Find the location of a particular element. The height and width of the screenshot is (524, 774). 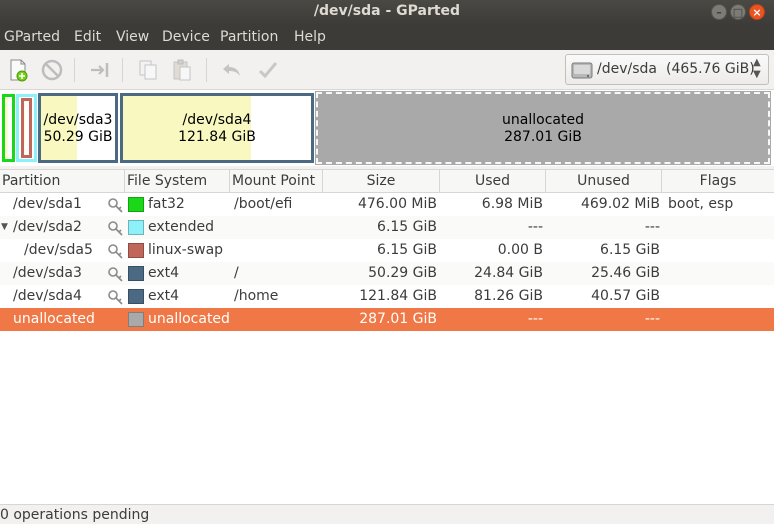

copy-icon is located at coordinates (148, 70).